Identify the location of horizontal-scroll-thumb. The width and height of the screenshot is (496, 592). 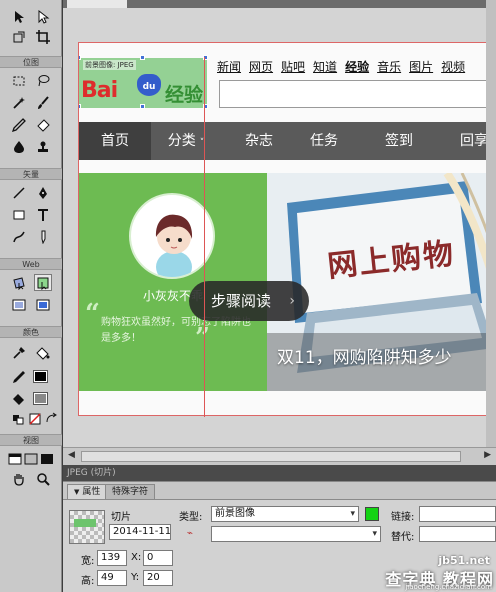
(271, 456).